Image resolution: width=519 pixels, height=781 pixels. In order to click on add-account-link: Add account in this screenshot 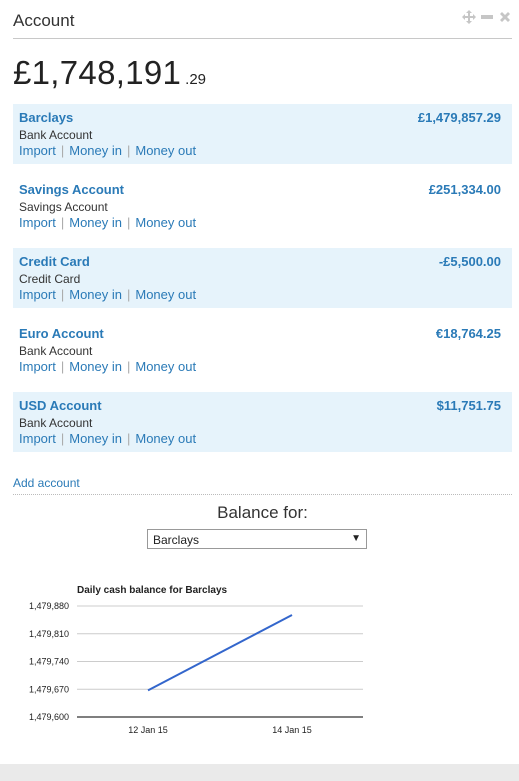, I will do `click(46, 483)`.